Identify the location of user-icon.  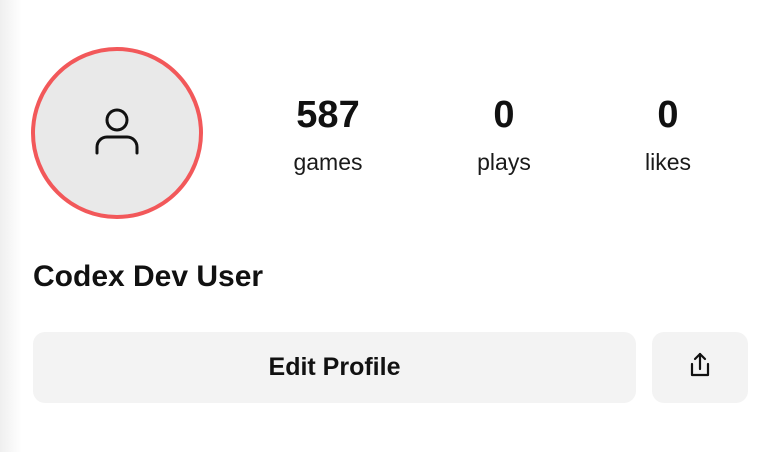
(117, 133).